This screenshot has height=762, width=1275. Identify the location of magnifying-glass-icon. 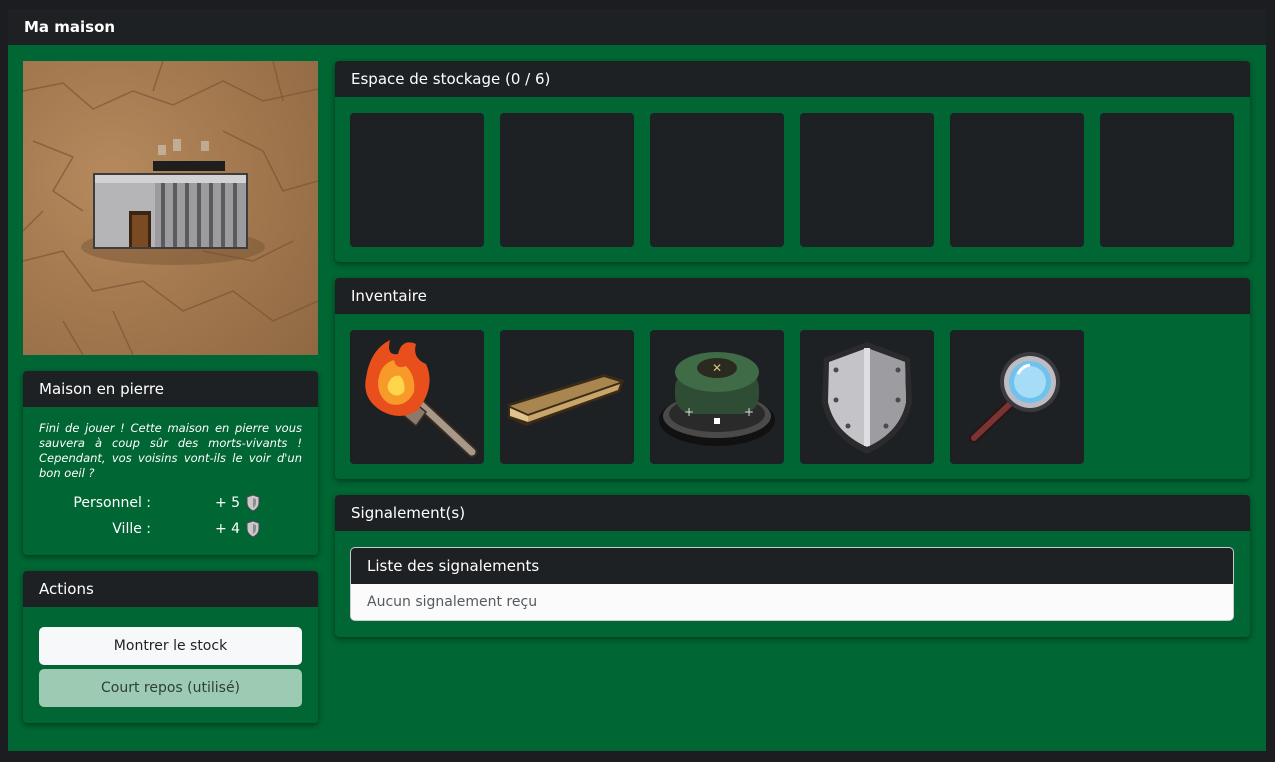
(1014, 397).